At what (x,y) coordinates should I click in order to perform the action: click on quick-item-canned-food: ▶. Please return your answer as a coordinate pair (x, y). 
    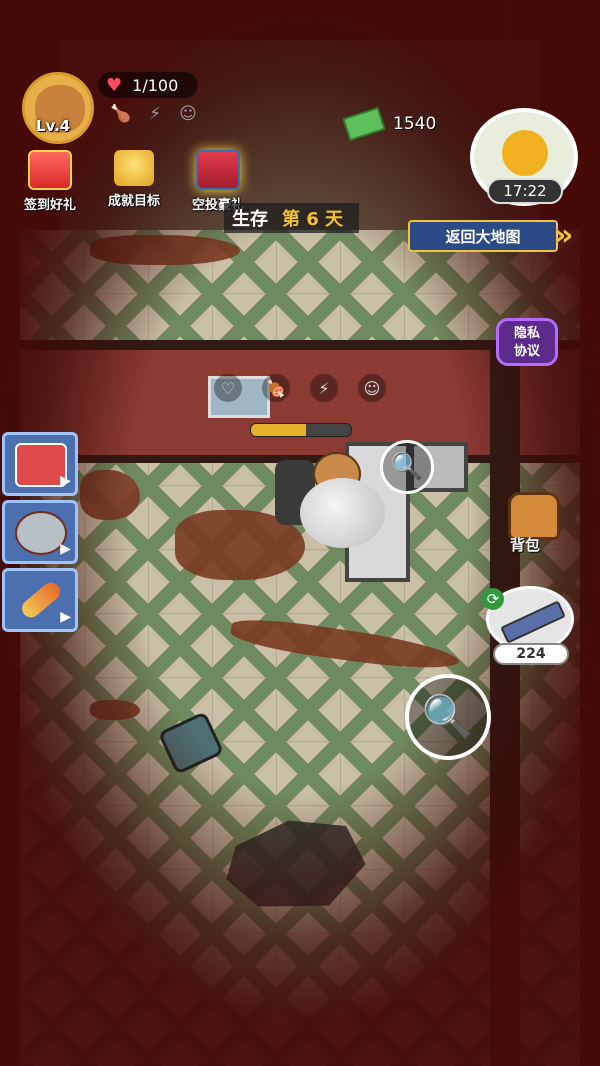
    Looking at the image, I should click on (40, 532).